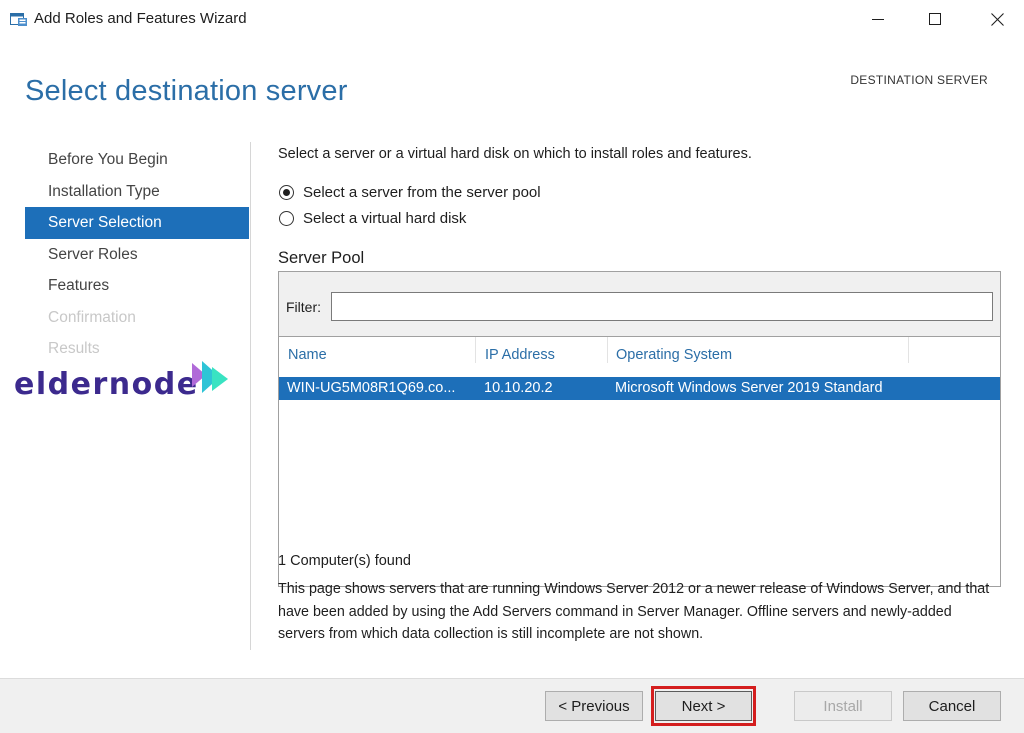  Describe the element at coordinates (422, 192) in the screenshot. I see `option-server-pool-label: Select a server from the server pool` at that location.